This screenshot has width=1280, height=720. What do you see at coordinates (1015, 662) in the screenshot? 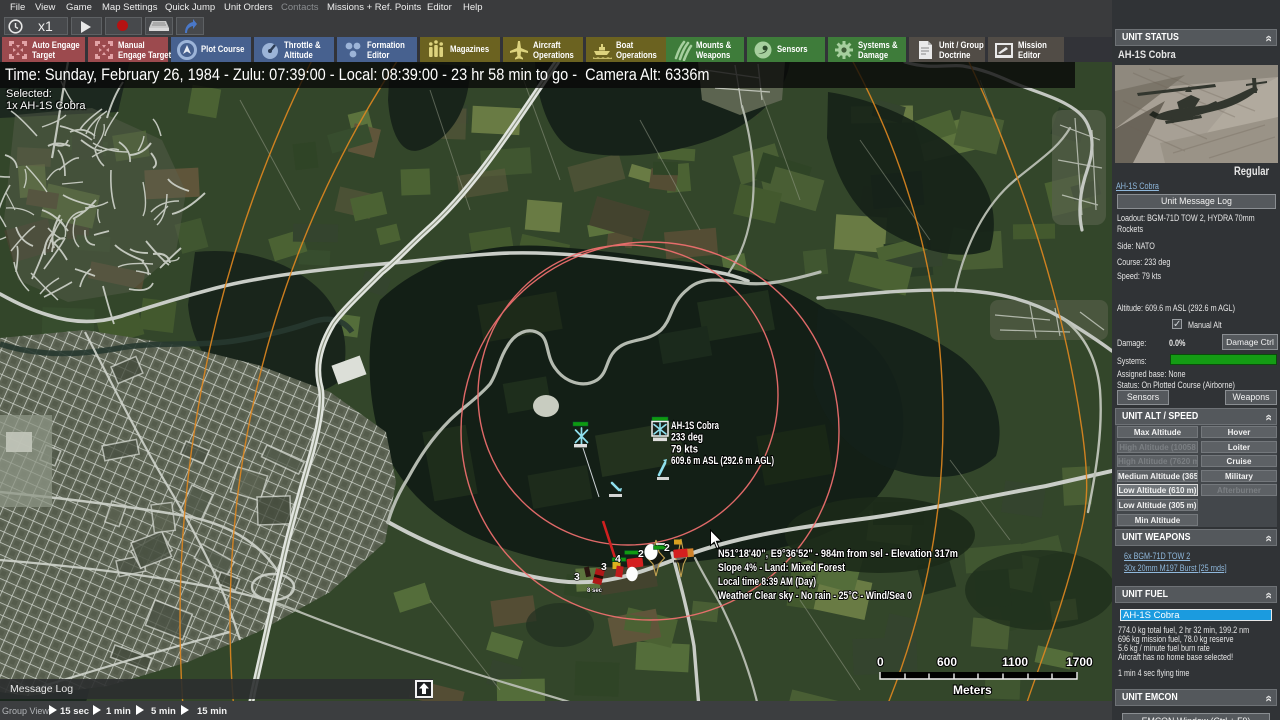
I see `svg-text: 1100` at bounding box center [1015, 662].